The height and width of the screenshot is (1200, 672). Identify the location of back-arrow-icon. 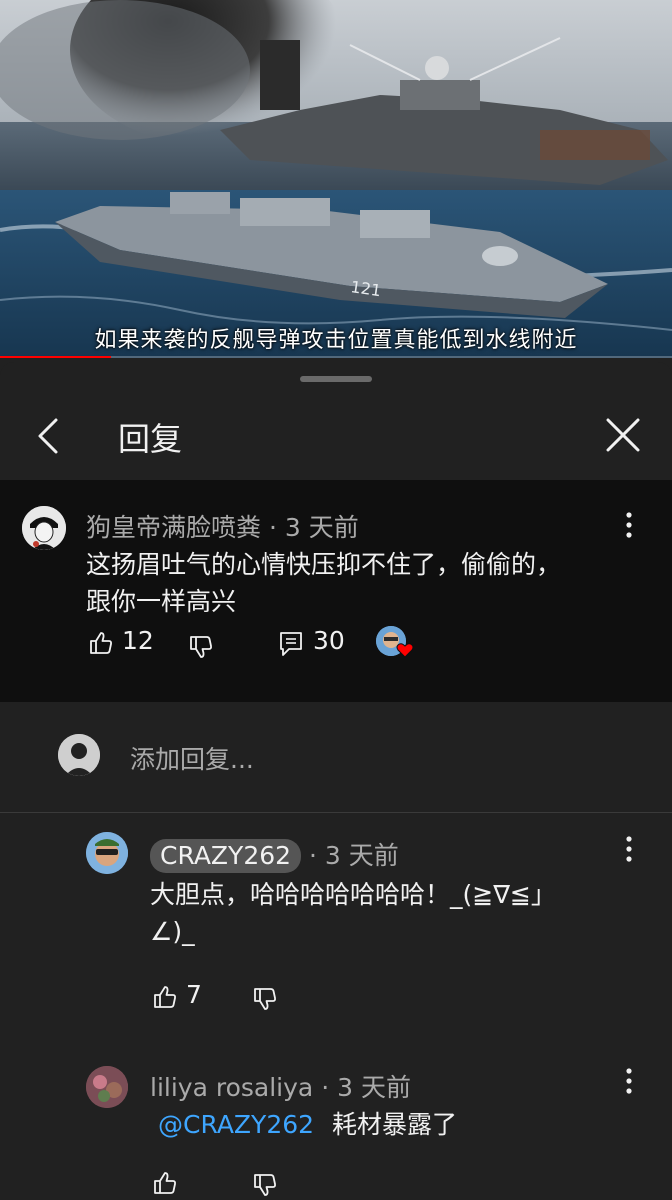
(50, 436).